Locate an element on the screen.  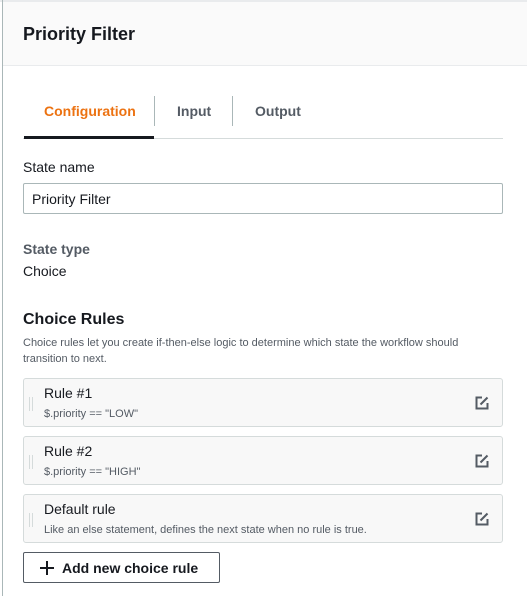
state-type-value: Choice is located at coordinates (45, 271).